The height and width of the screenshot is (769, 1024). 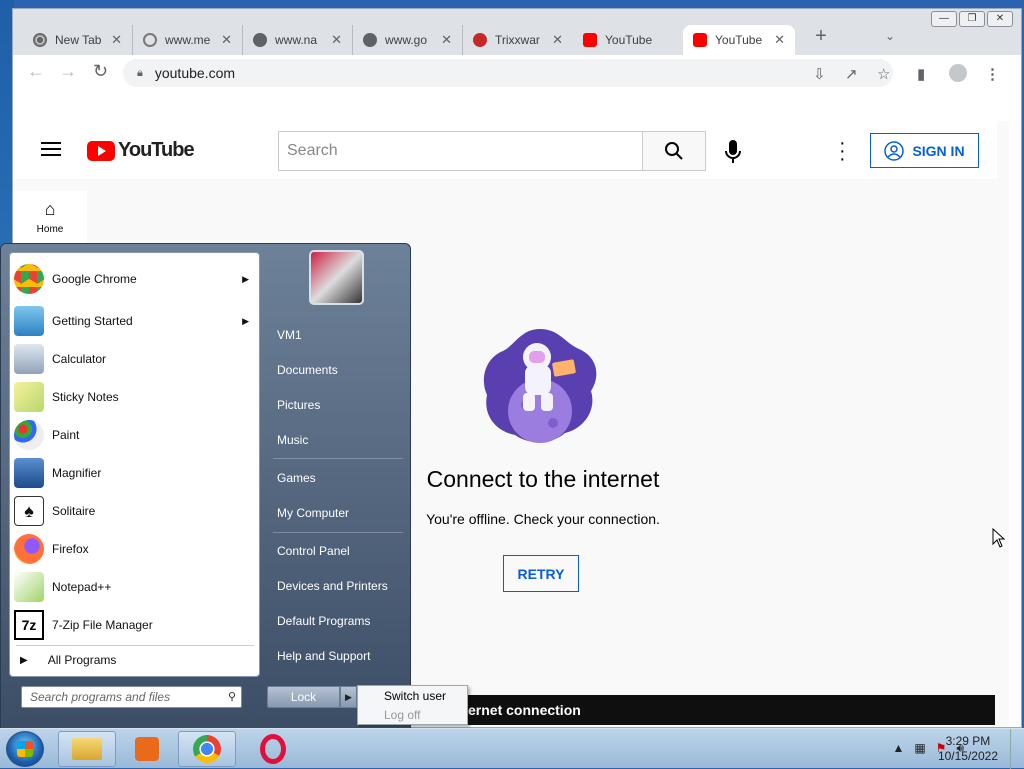 I want to click on start-link-games: Games, so click(x=296, y=478).